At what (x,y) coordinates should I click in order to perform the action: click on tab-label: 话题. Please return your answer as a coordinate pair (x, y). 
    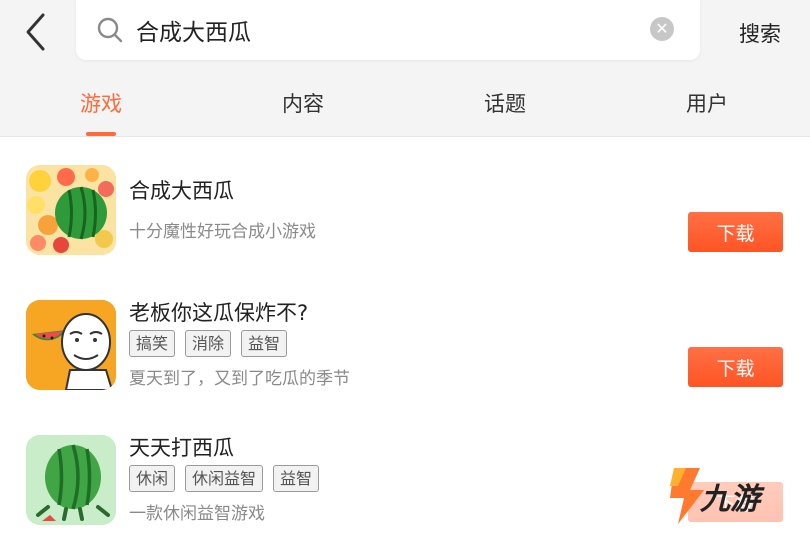
    Looking at the image, I should click on (505, 104).